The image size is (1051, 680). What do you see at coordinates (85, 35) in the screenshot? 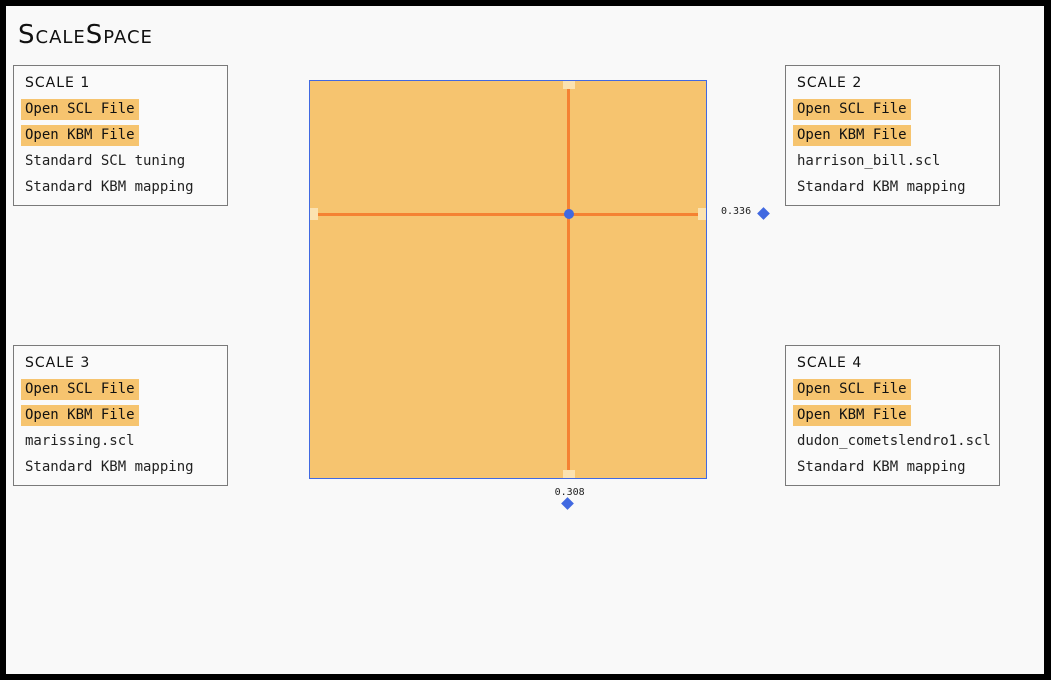
I see `app-title: ScaleSpace` at bounding box center [85, 35].